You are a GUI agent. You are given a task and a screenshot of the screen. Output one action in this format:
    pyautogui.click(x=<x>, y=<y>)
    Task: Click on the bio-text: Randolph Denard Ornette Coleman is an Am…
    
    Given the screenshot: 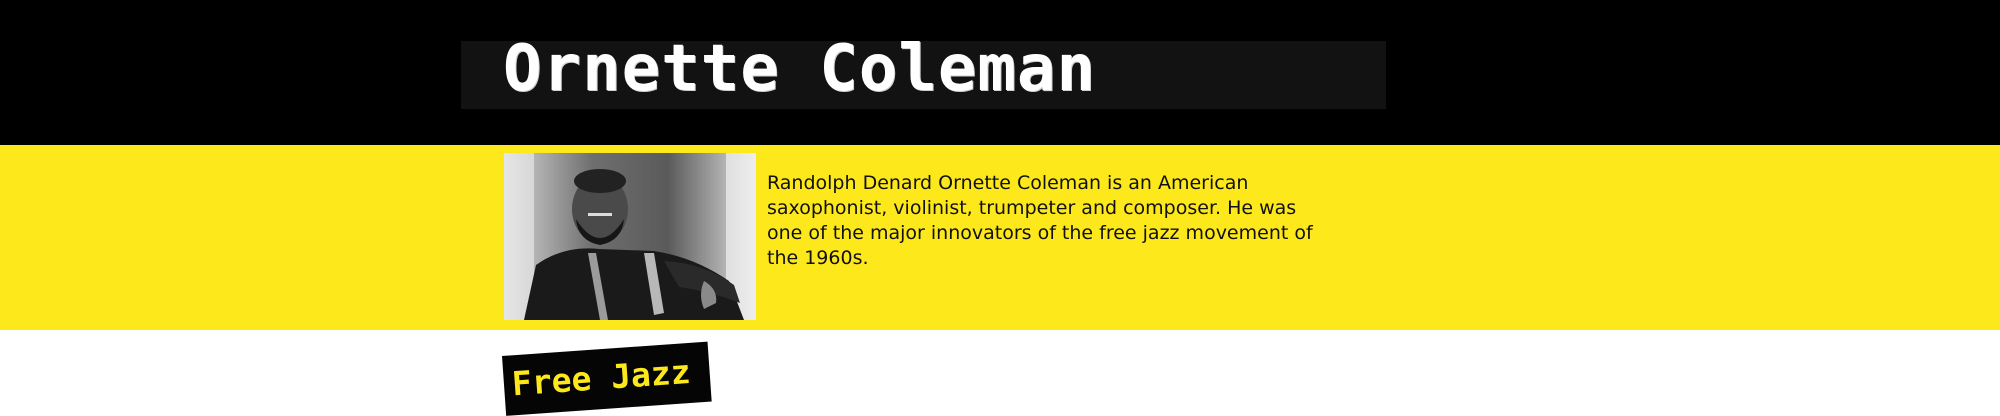 What is the action you would take?
    pyautogui.click(x=1040, y=220)
    